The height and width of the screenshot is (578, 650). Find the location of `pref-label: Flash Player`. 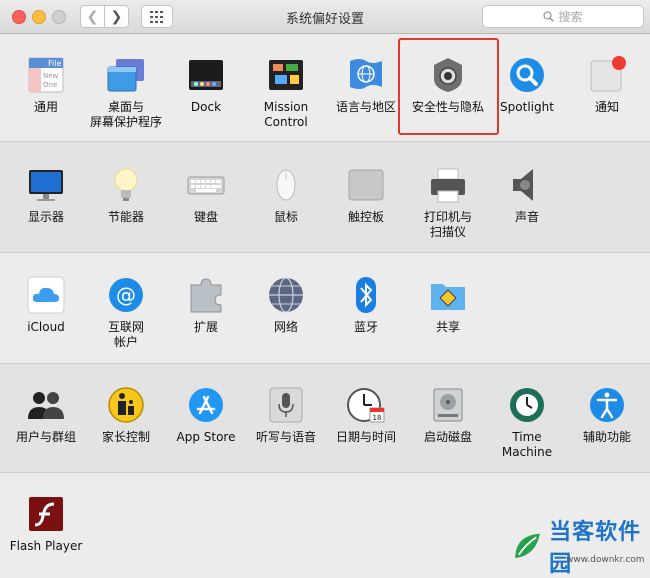

pref-label: Flash Player is located at coordinates (46, 546).